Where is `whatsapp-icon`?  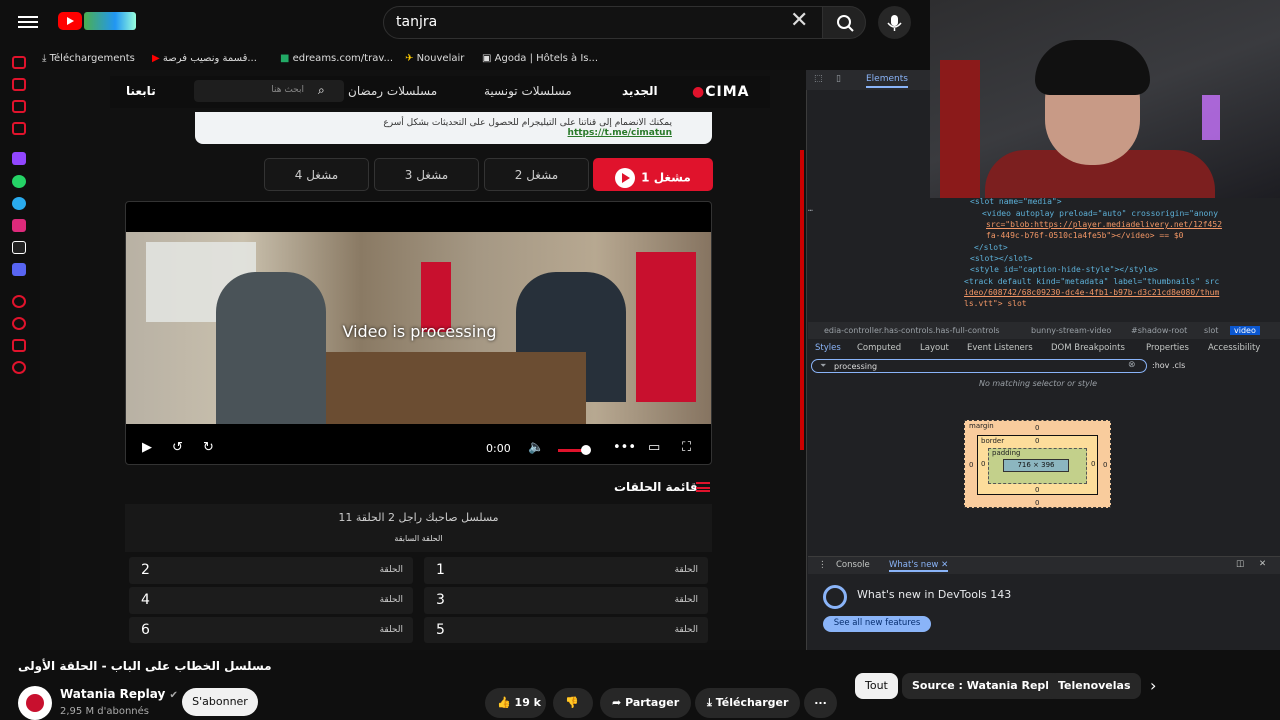
whatsapp-icon is located at coordinates (19, 181).